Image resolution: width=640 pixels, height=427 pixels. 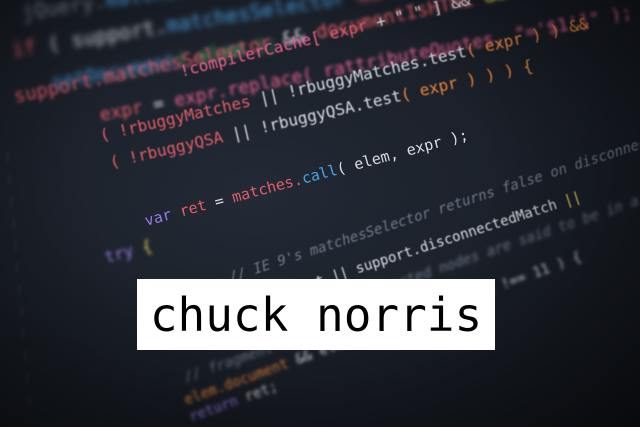 I want to click on code-line: try {, so click(x=128, y=251).